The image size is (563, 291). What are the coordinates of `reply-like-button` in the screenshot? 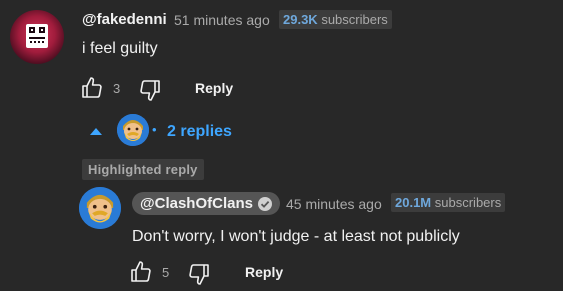 It's located at (141, 274).